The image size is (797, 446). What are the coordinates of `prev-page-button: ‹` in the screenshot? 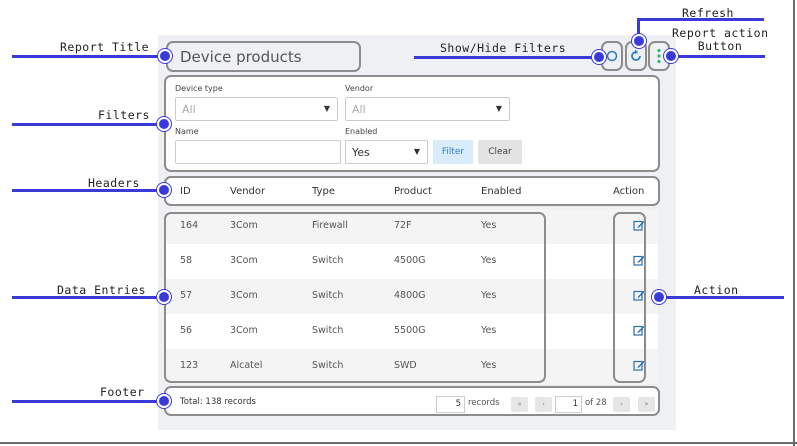 It's located at (543, 404).